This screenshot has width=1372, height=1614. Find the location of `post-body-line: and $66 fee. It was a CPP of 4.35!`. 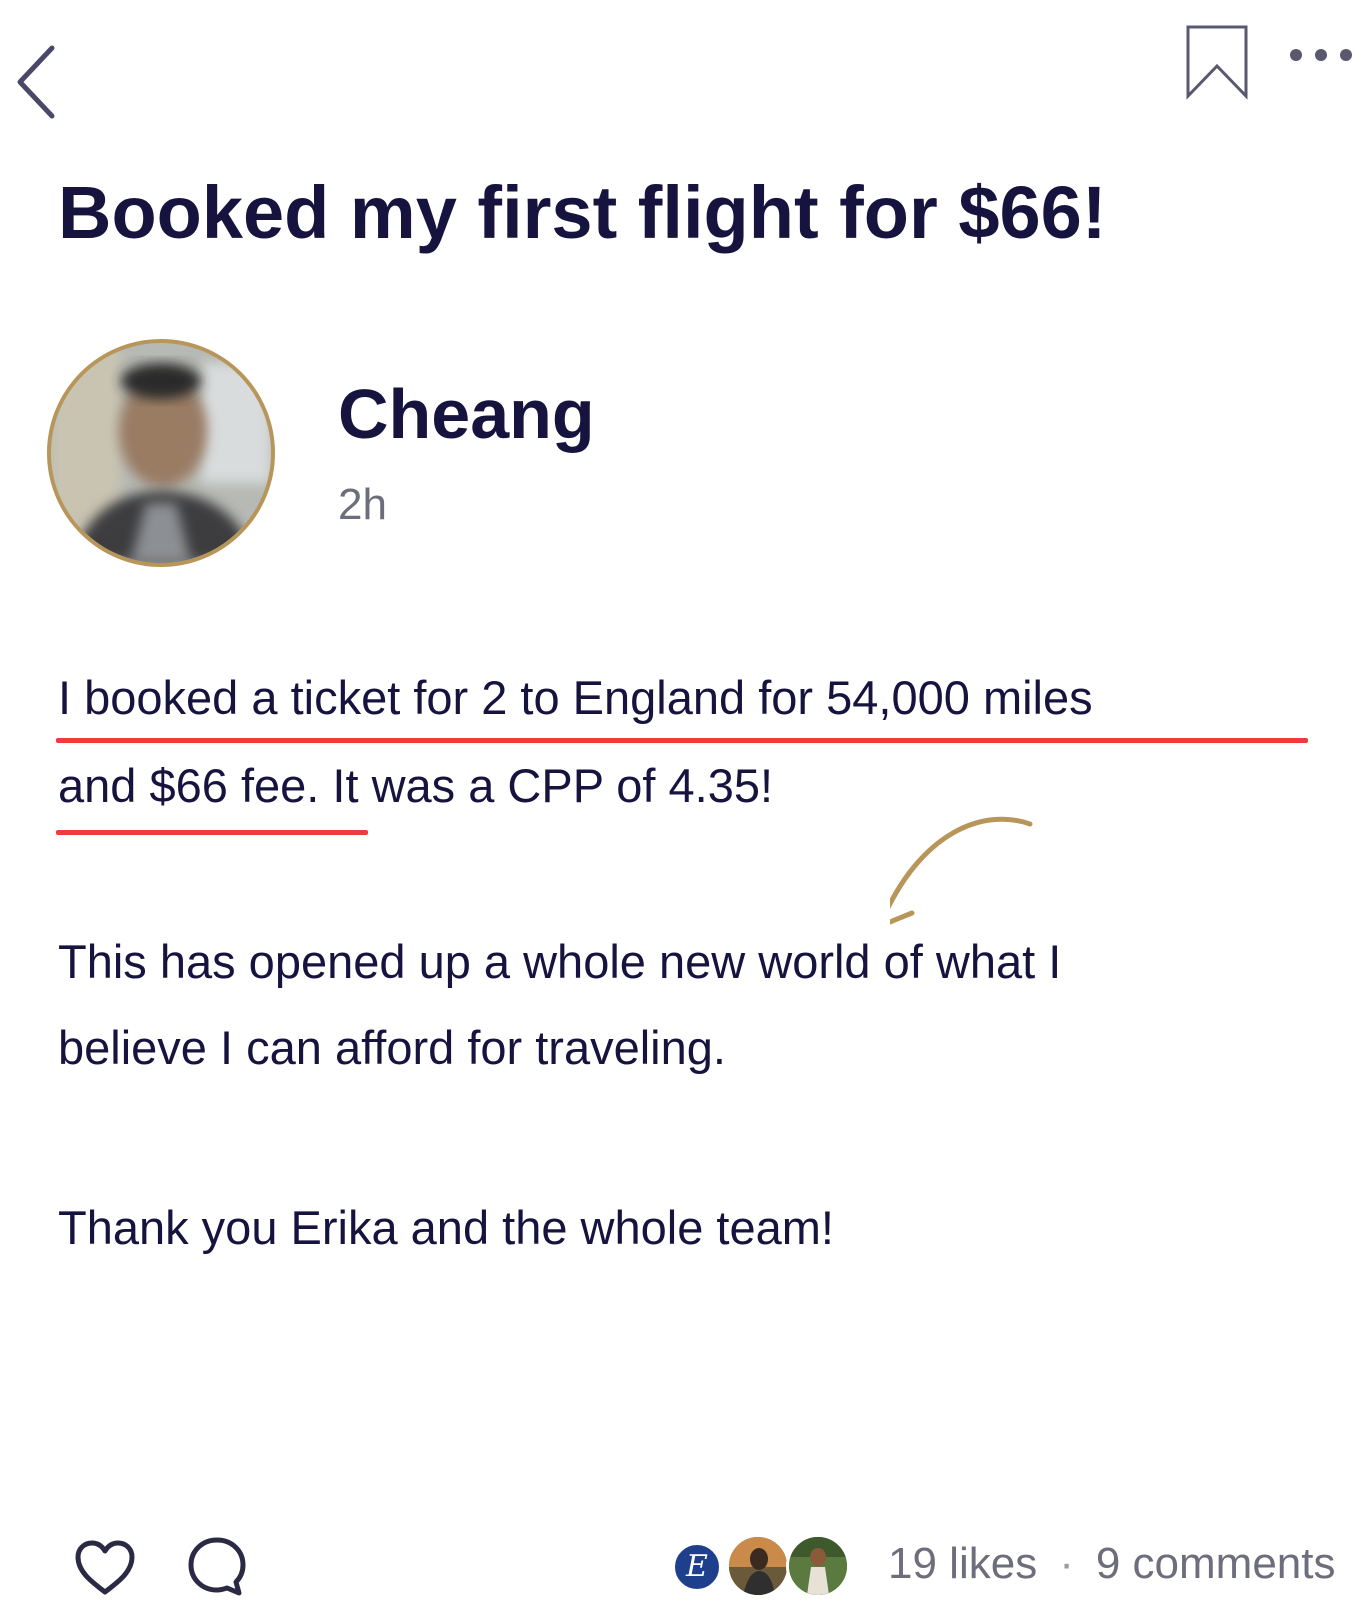

post-body-line: and $66 fee. It was a CPP of 4.35! is located at coordinates (416, 785).